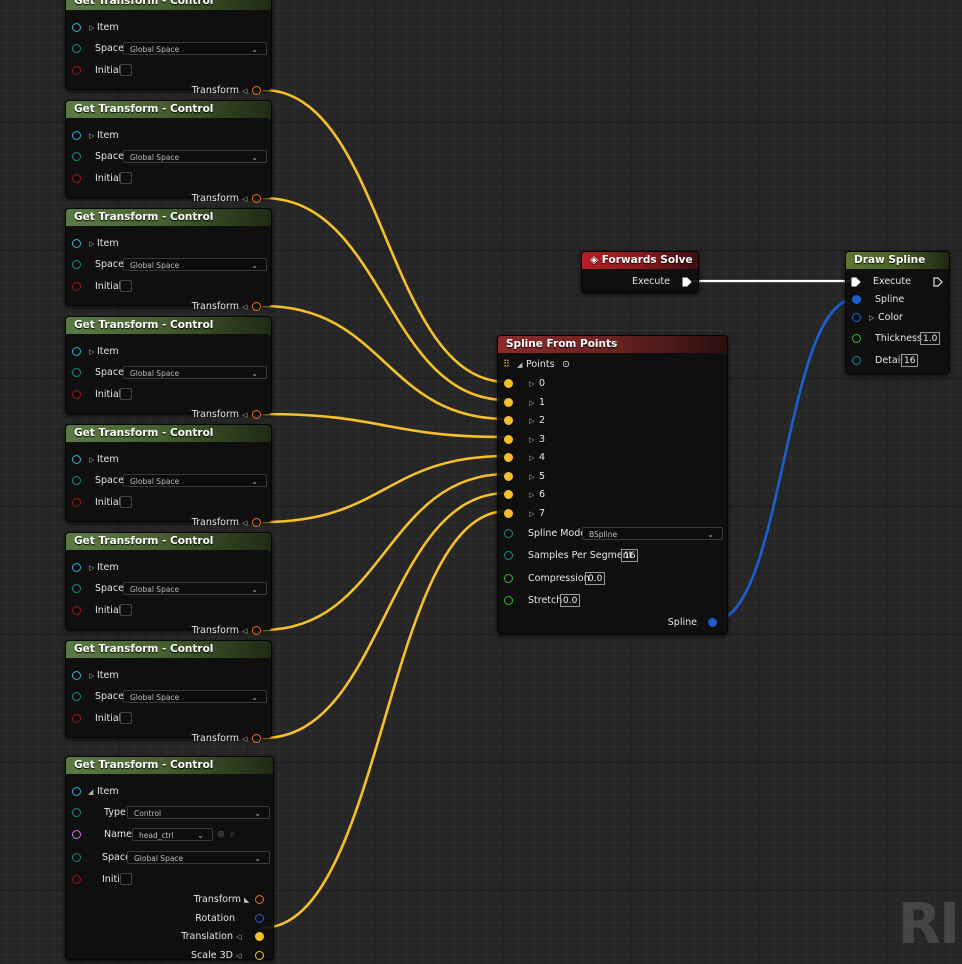  What do you see at coordinates (508, 555) in the screenshot?
I see `samples-pin` at bounding box center [508, 555].